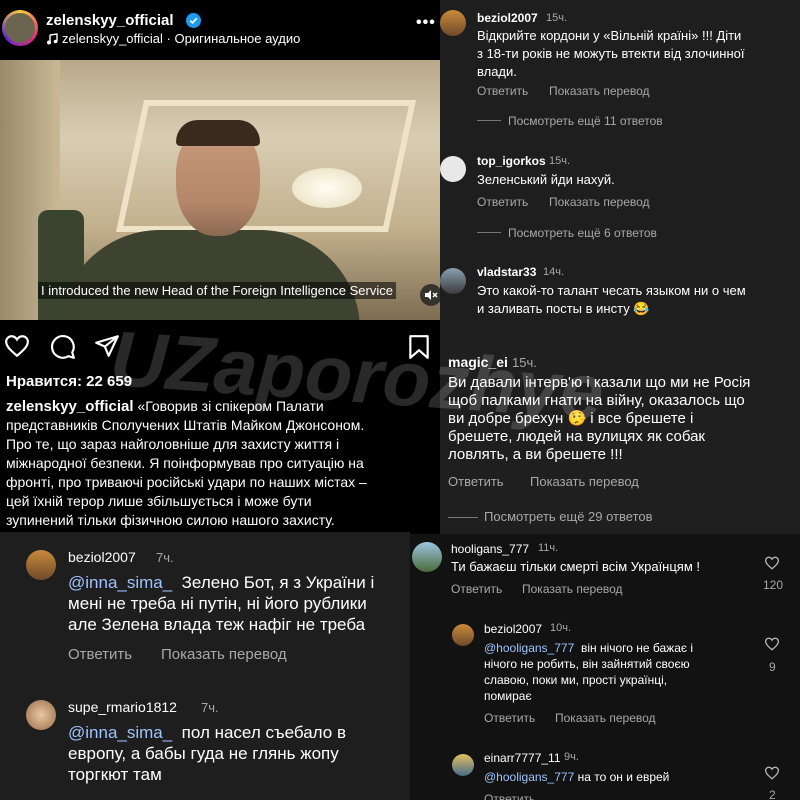 This screenshot has height=800, width=800. Describe the element at coordinates (577, 777) in the screenshot. I see `comment-text: @hooligans_777 на то он и еврей` at that location.